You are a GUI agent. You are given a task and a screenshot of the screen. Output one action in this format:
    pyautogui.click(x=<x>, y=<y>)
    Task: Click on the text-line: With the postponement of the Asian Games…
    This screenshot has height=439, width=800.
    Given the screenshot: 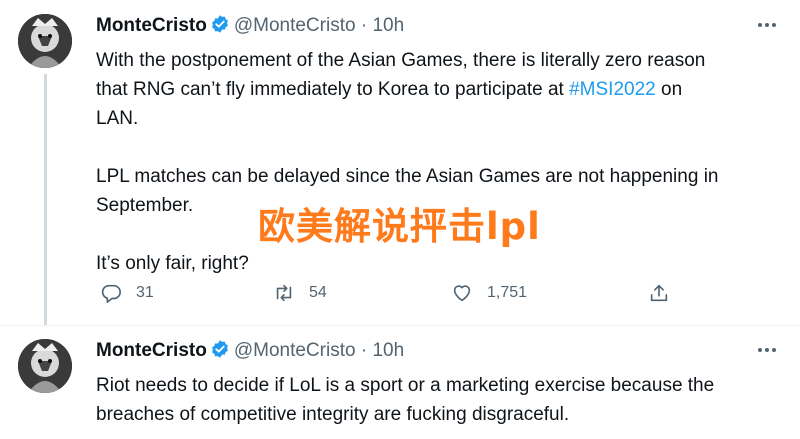 What is the action you would take?
    pyautogui.click(x=401, y=60)
    